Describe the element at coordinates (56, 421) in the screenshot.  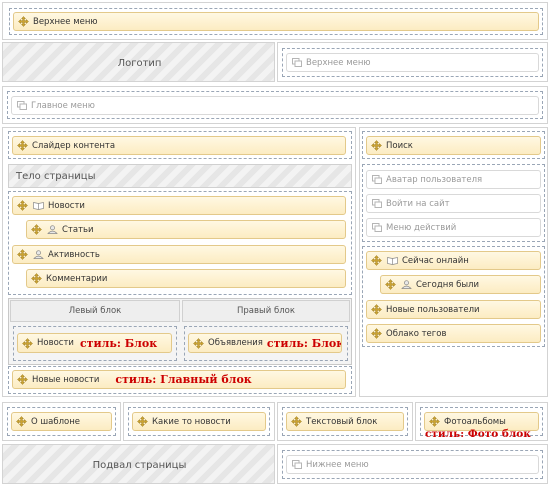
I see `module-label: О шаблоне` at that location.